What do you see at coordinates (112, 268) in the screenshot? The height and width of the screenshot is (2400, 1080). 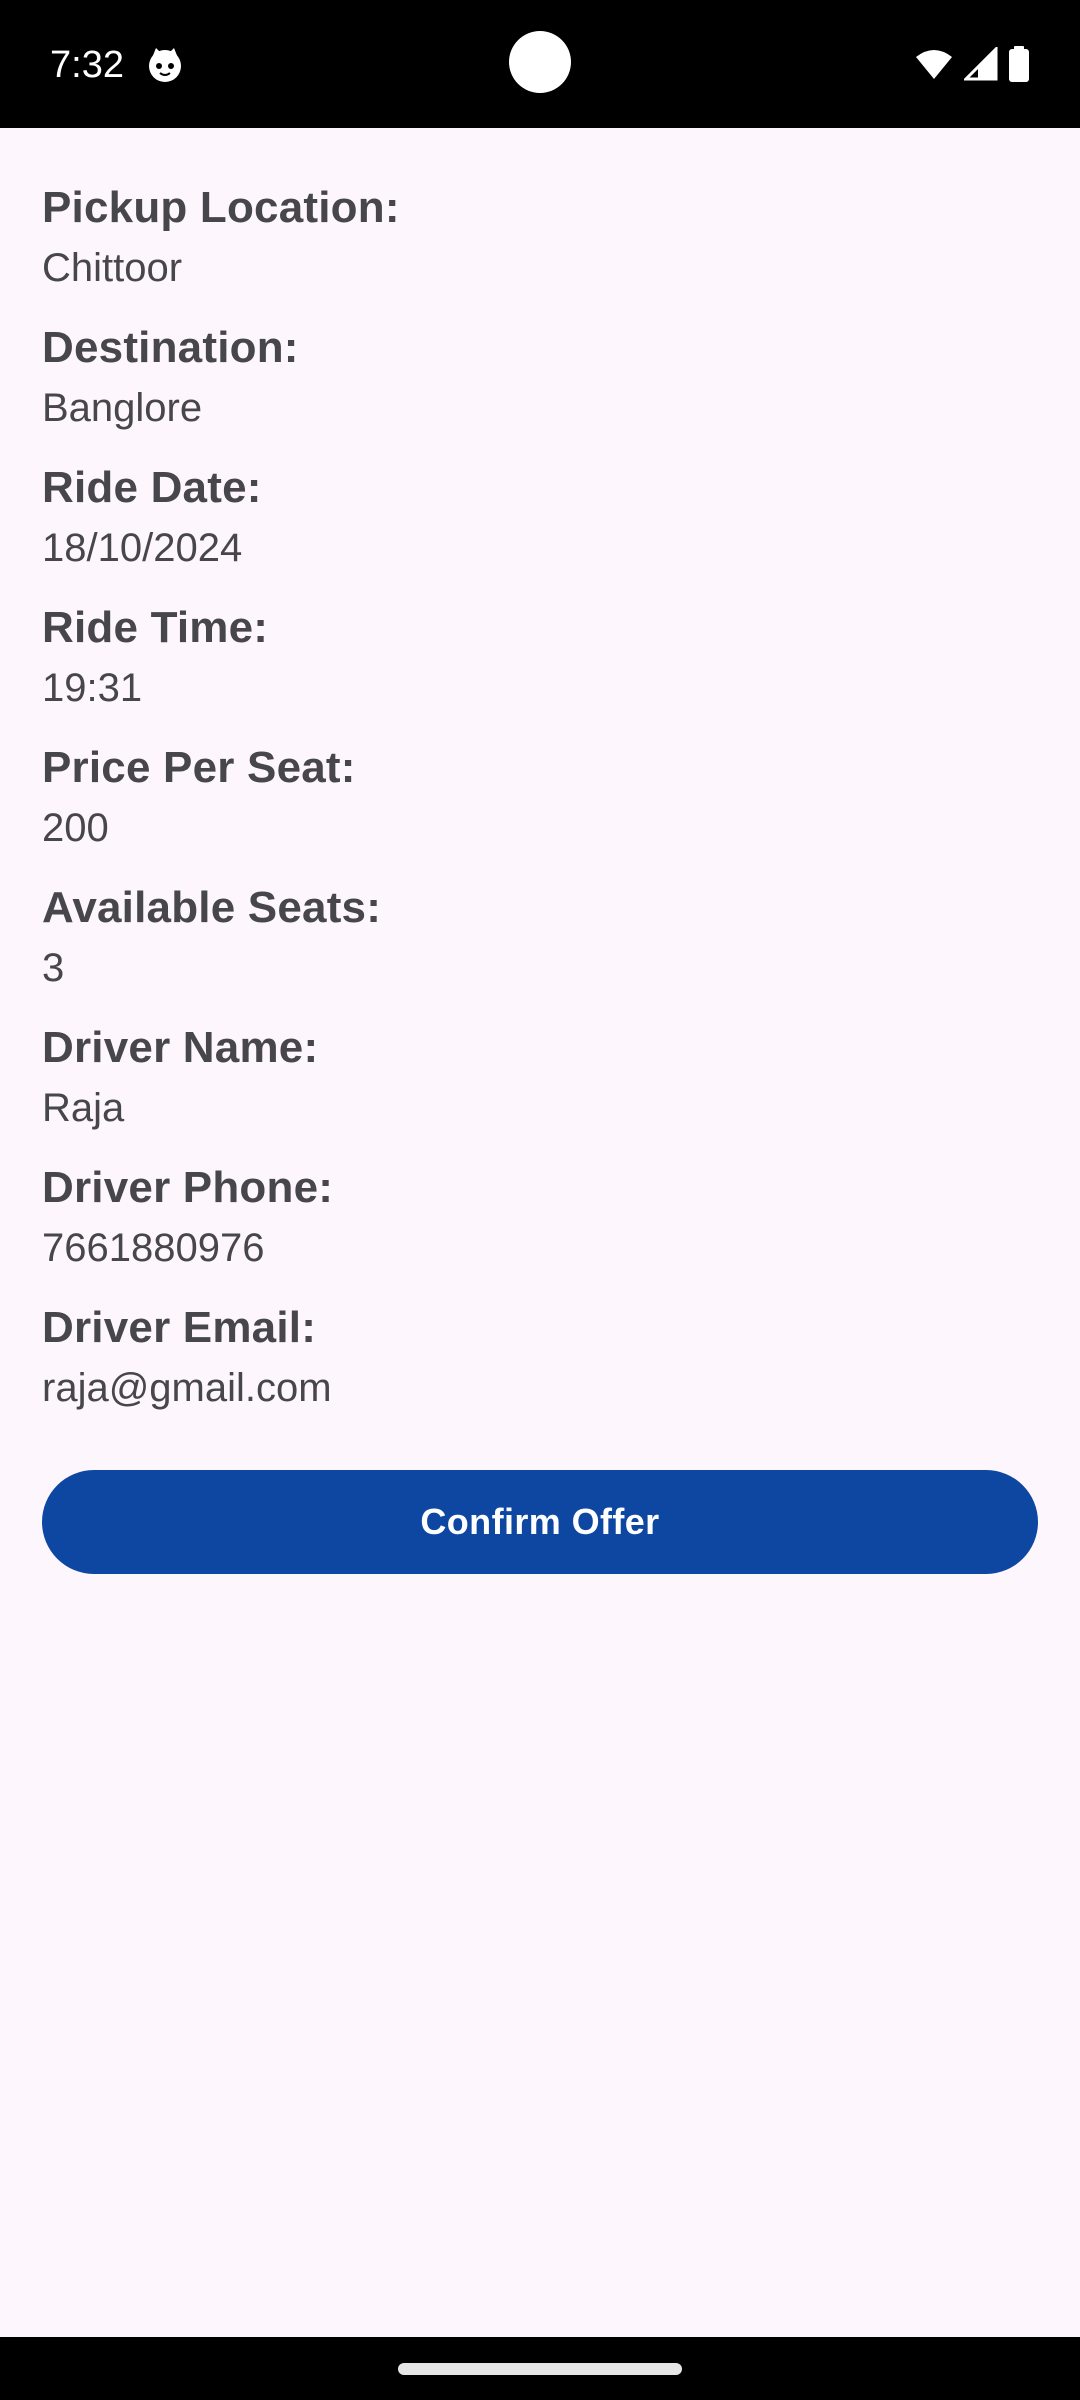 I see `field-value: Chittoor` at bounding box center [112, 268].